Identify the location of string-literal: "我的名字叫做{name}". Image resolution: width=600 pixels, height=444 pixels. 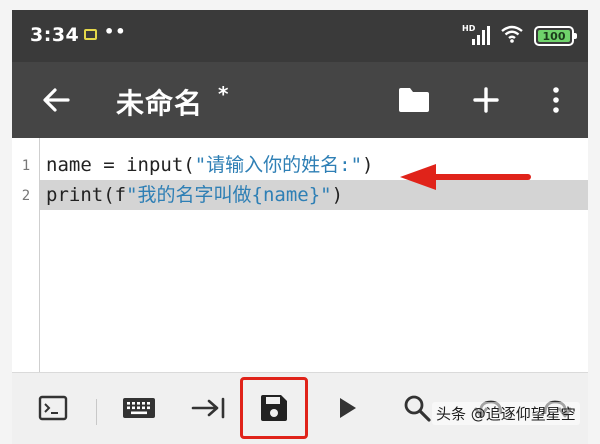
(229, 195).